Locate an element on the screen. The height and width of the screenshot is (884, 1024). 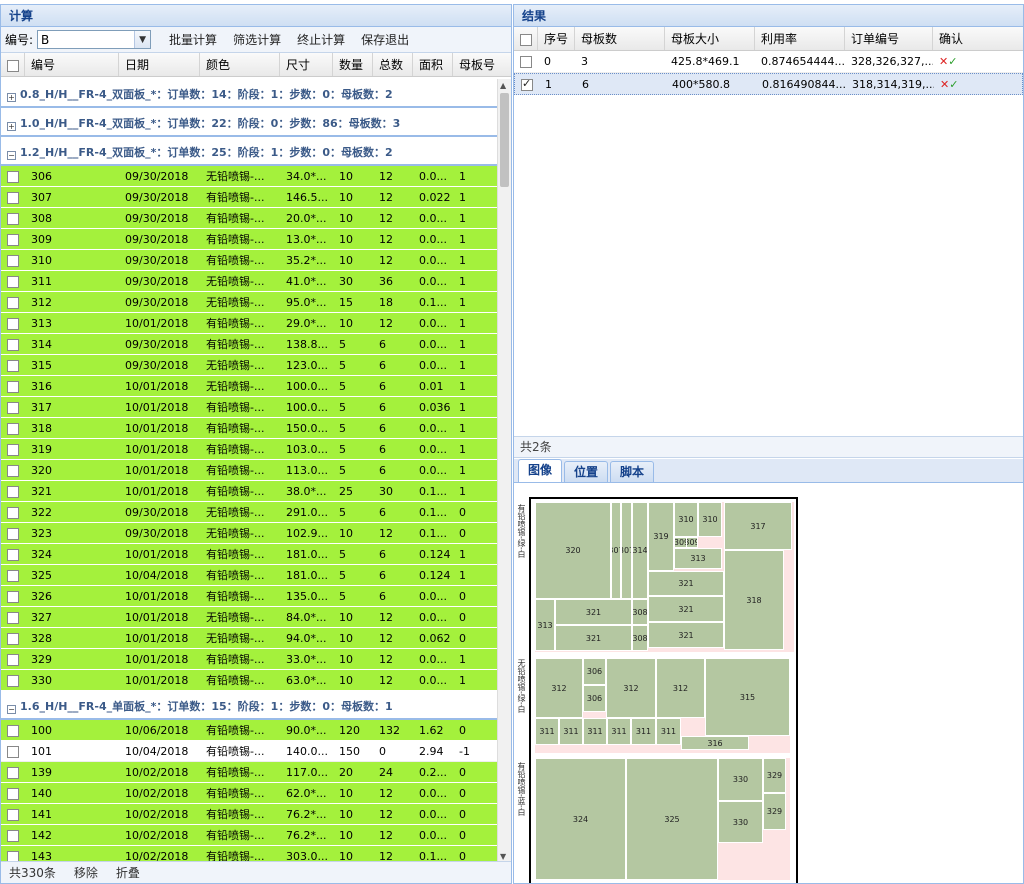
column-header: 颜色 is located at coordinates (240, 64).